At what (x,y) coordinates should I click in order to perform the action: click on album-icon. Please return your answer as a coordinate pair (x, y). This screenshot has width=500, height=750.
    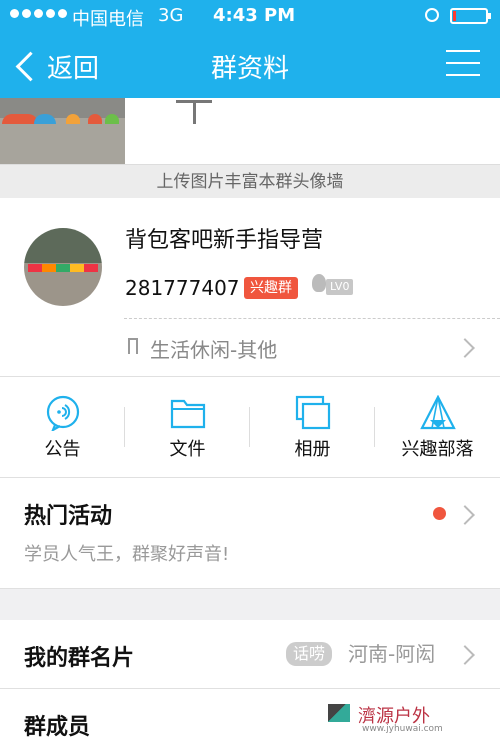
    Looking at the image, I should click on (313, 412).